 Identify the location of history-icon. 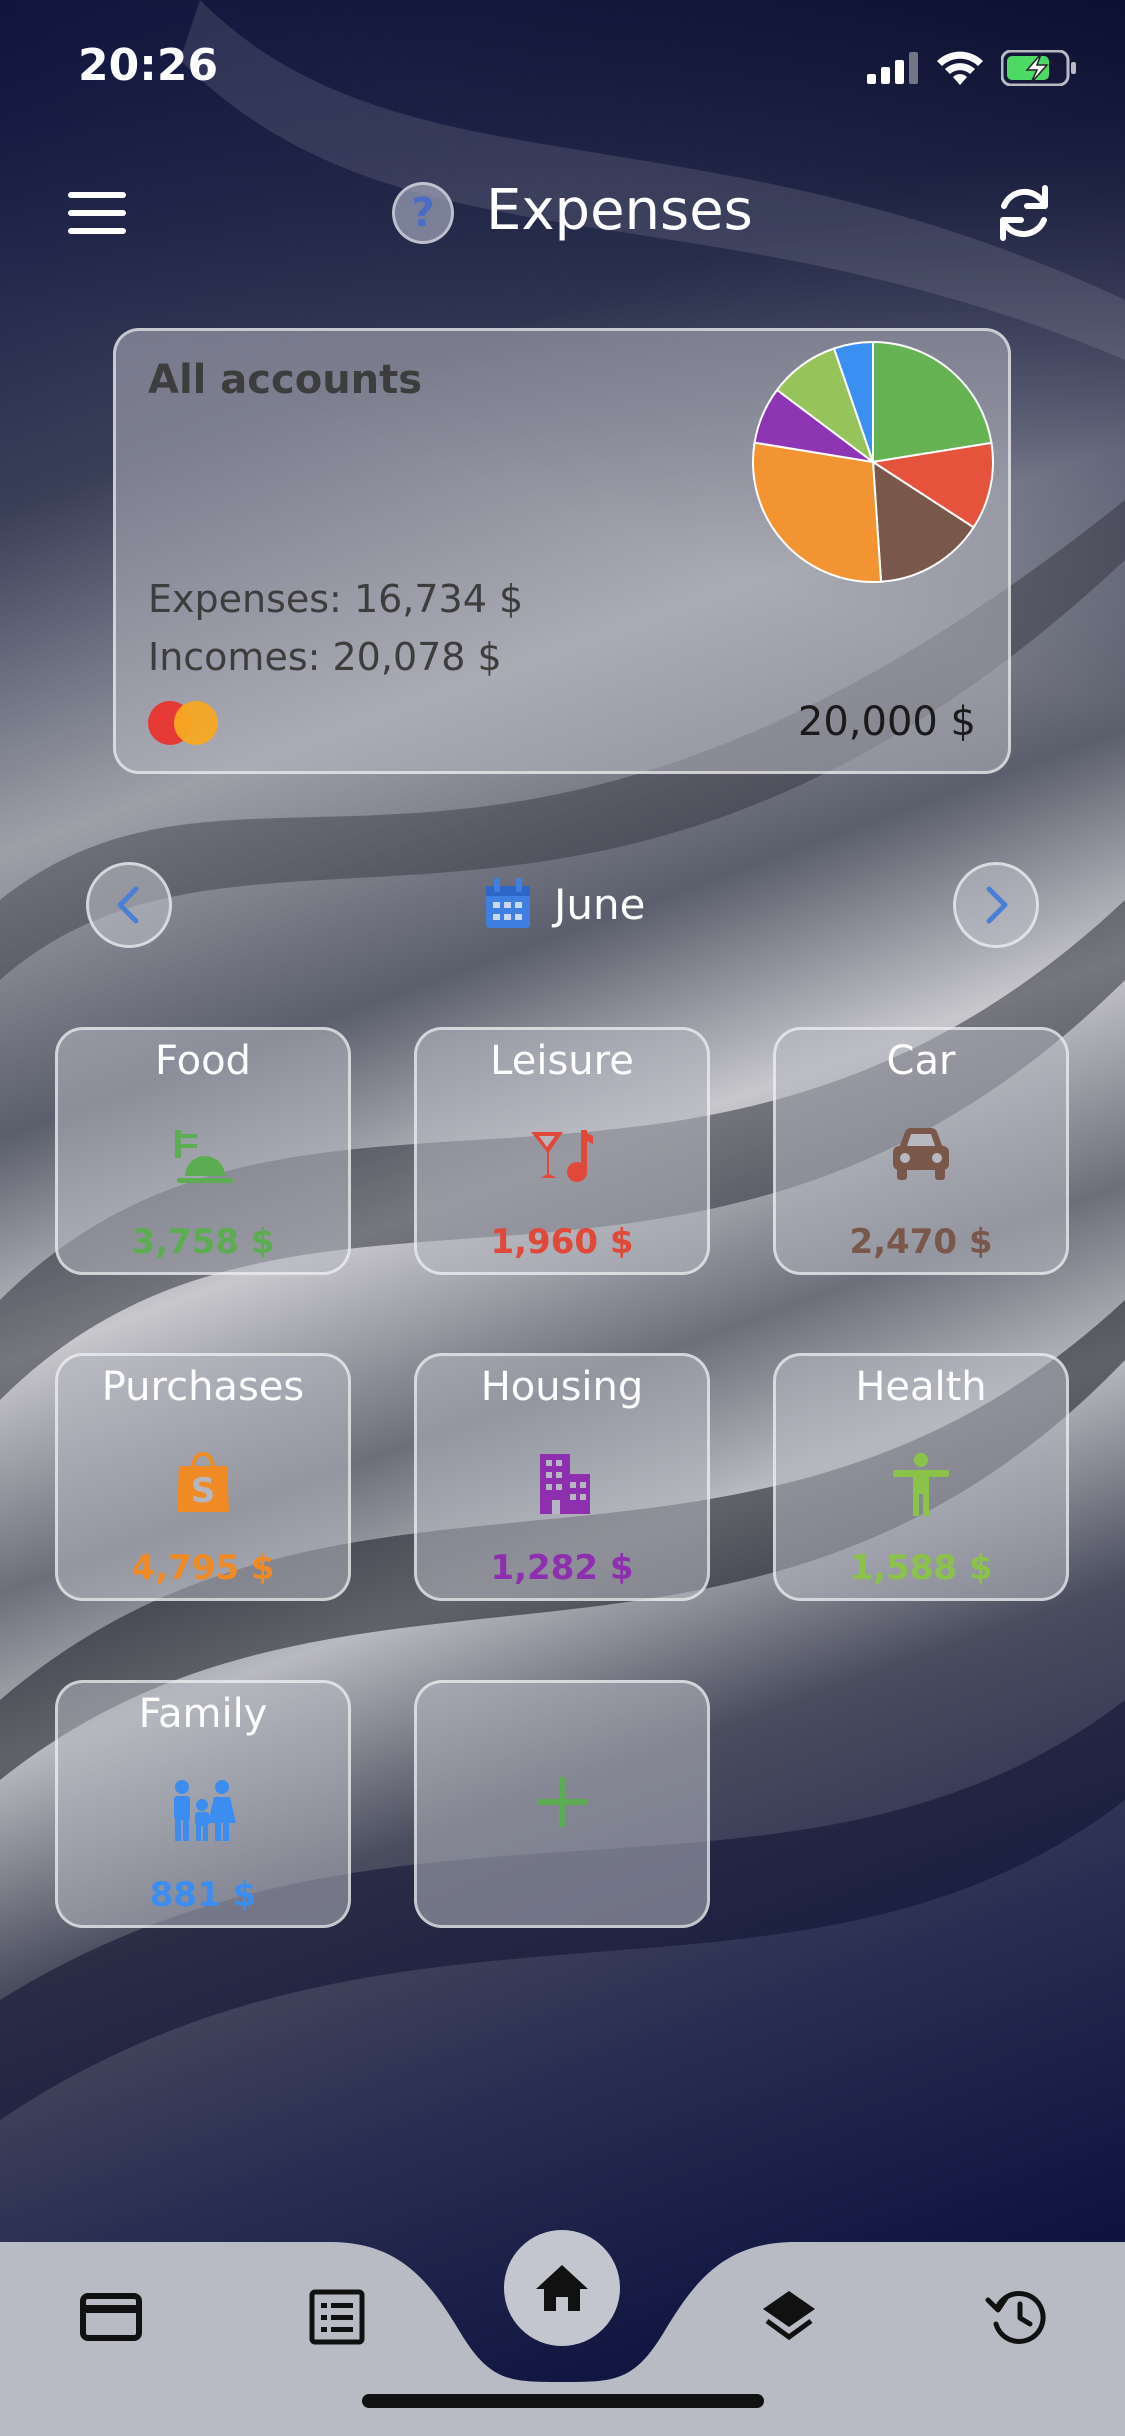
(1015, 2317).